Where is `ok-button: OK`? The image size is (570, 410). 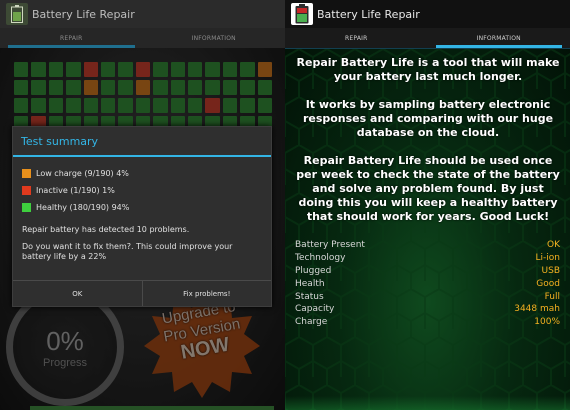
ok-button: OK is located at coordinates (77, 293).